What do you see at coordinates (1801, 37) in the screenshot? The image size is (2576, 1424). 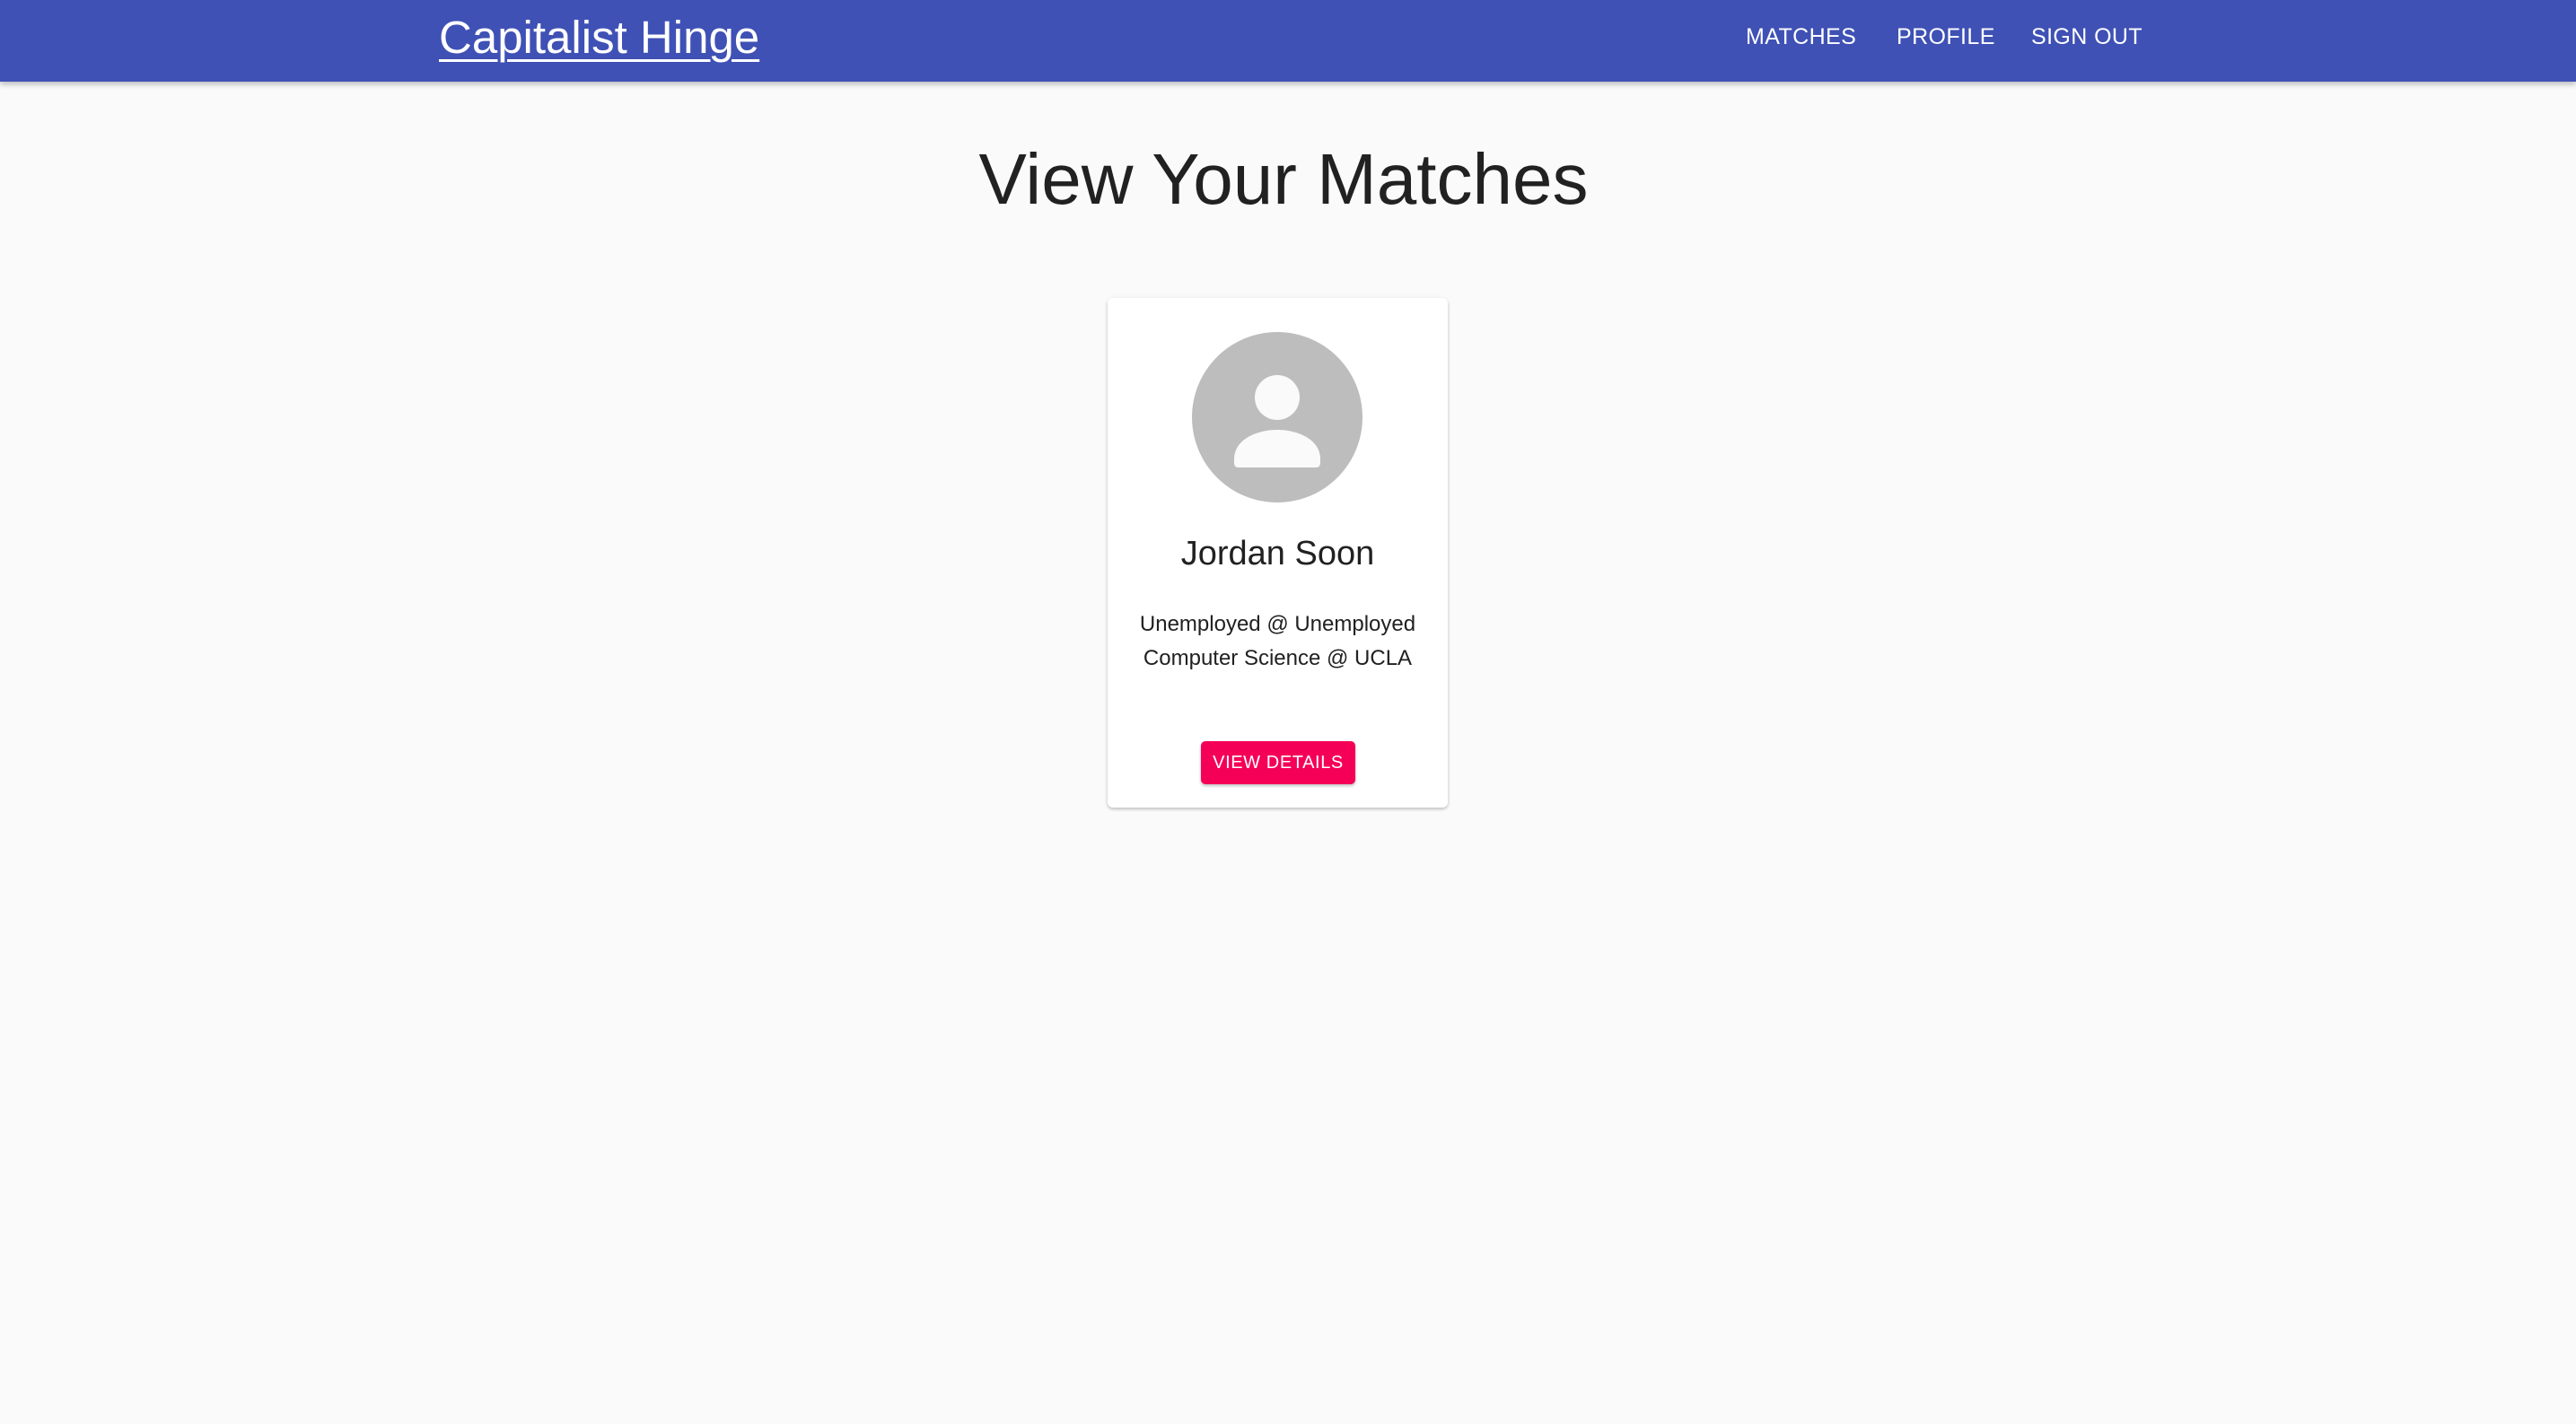 I see `nav-matches-link: MATCHES` at bounding box center [1801, 37].